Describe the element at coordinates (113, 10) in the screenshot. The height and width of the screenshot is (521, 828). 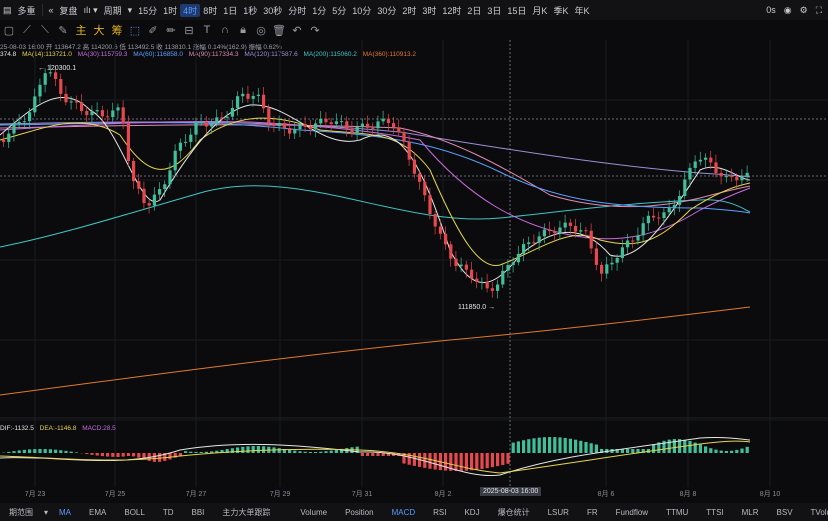
I see `period-button: 周期` at that location.